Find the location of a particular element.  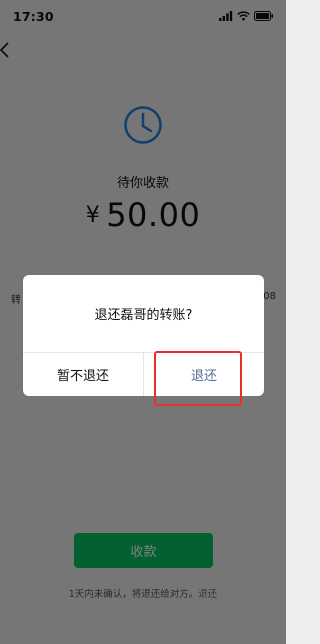

cancel-return-button: 暂不退还 is located at coordinates (83, 374).